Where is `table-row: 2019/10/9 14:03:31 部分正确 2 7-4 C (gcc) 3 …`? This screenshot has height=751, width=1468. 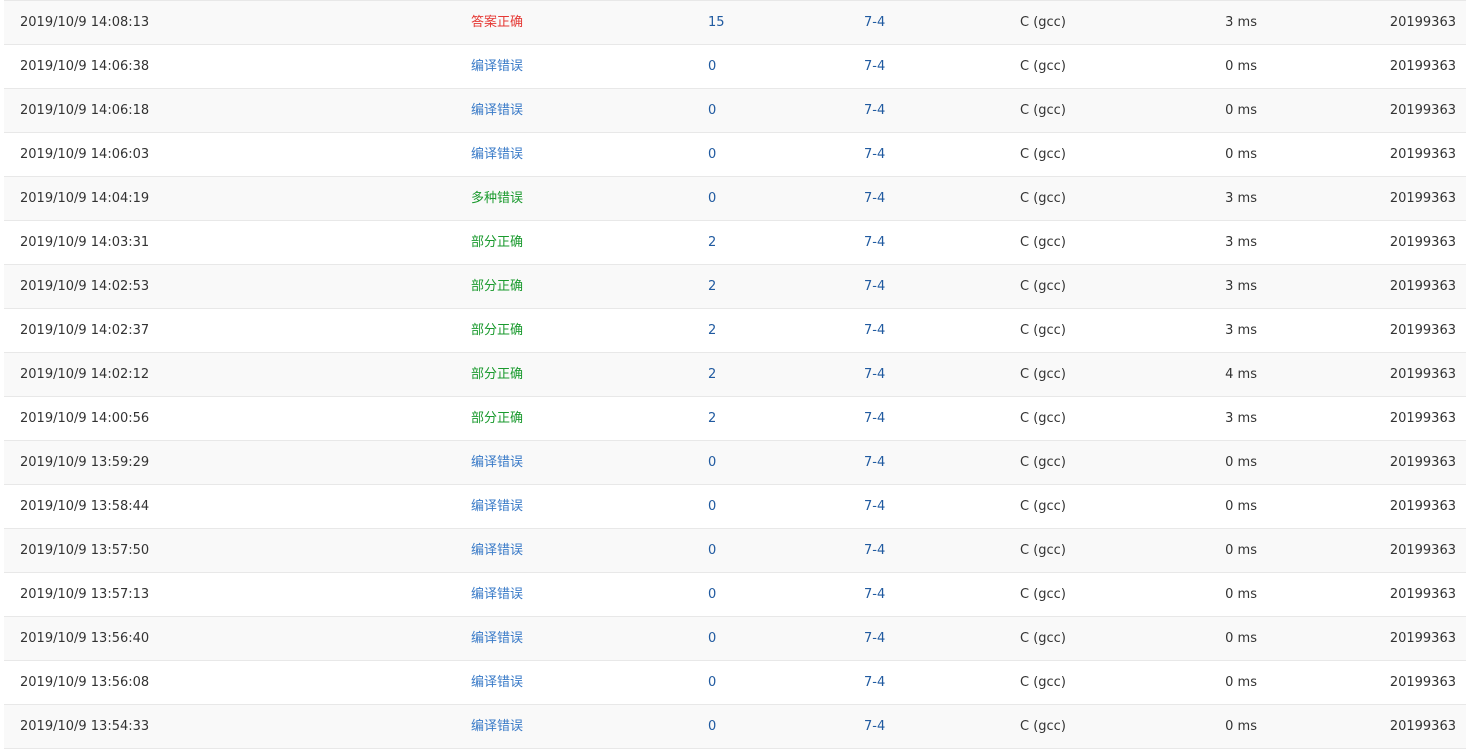 table-row: 2019/10/9 14:03:31 部分正确 2 7-4 C (gcc) 3 … is located at coordinates (735, 243).